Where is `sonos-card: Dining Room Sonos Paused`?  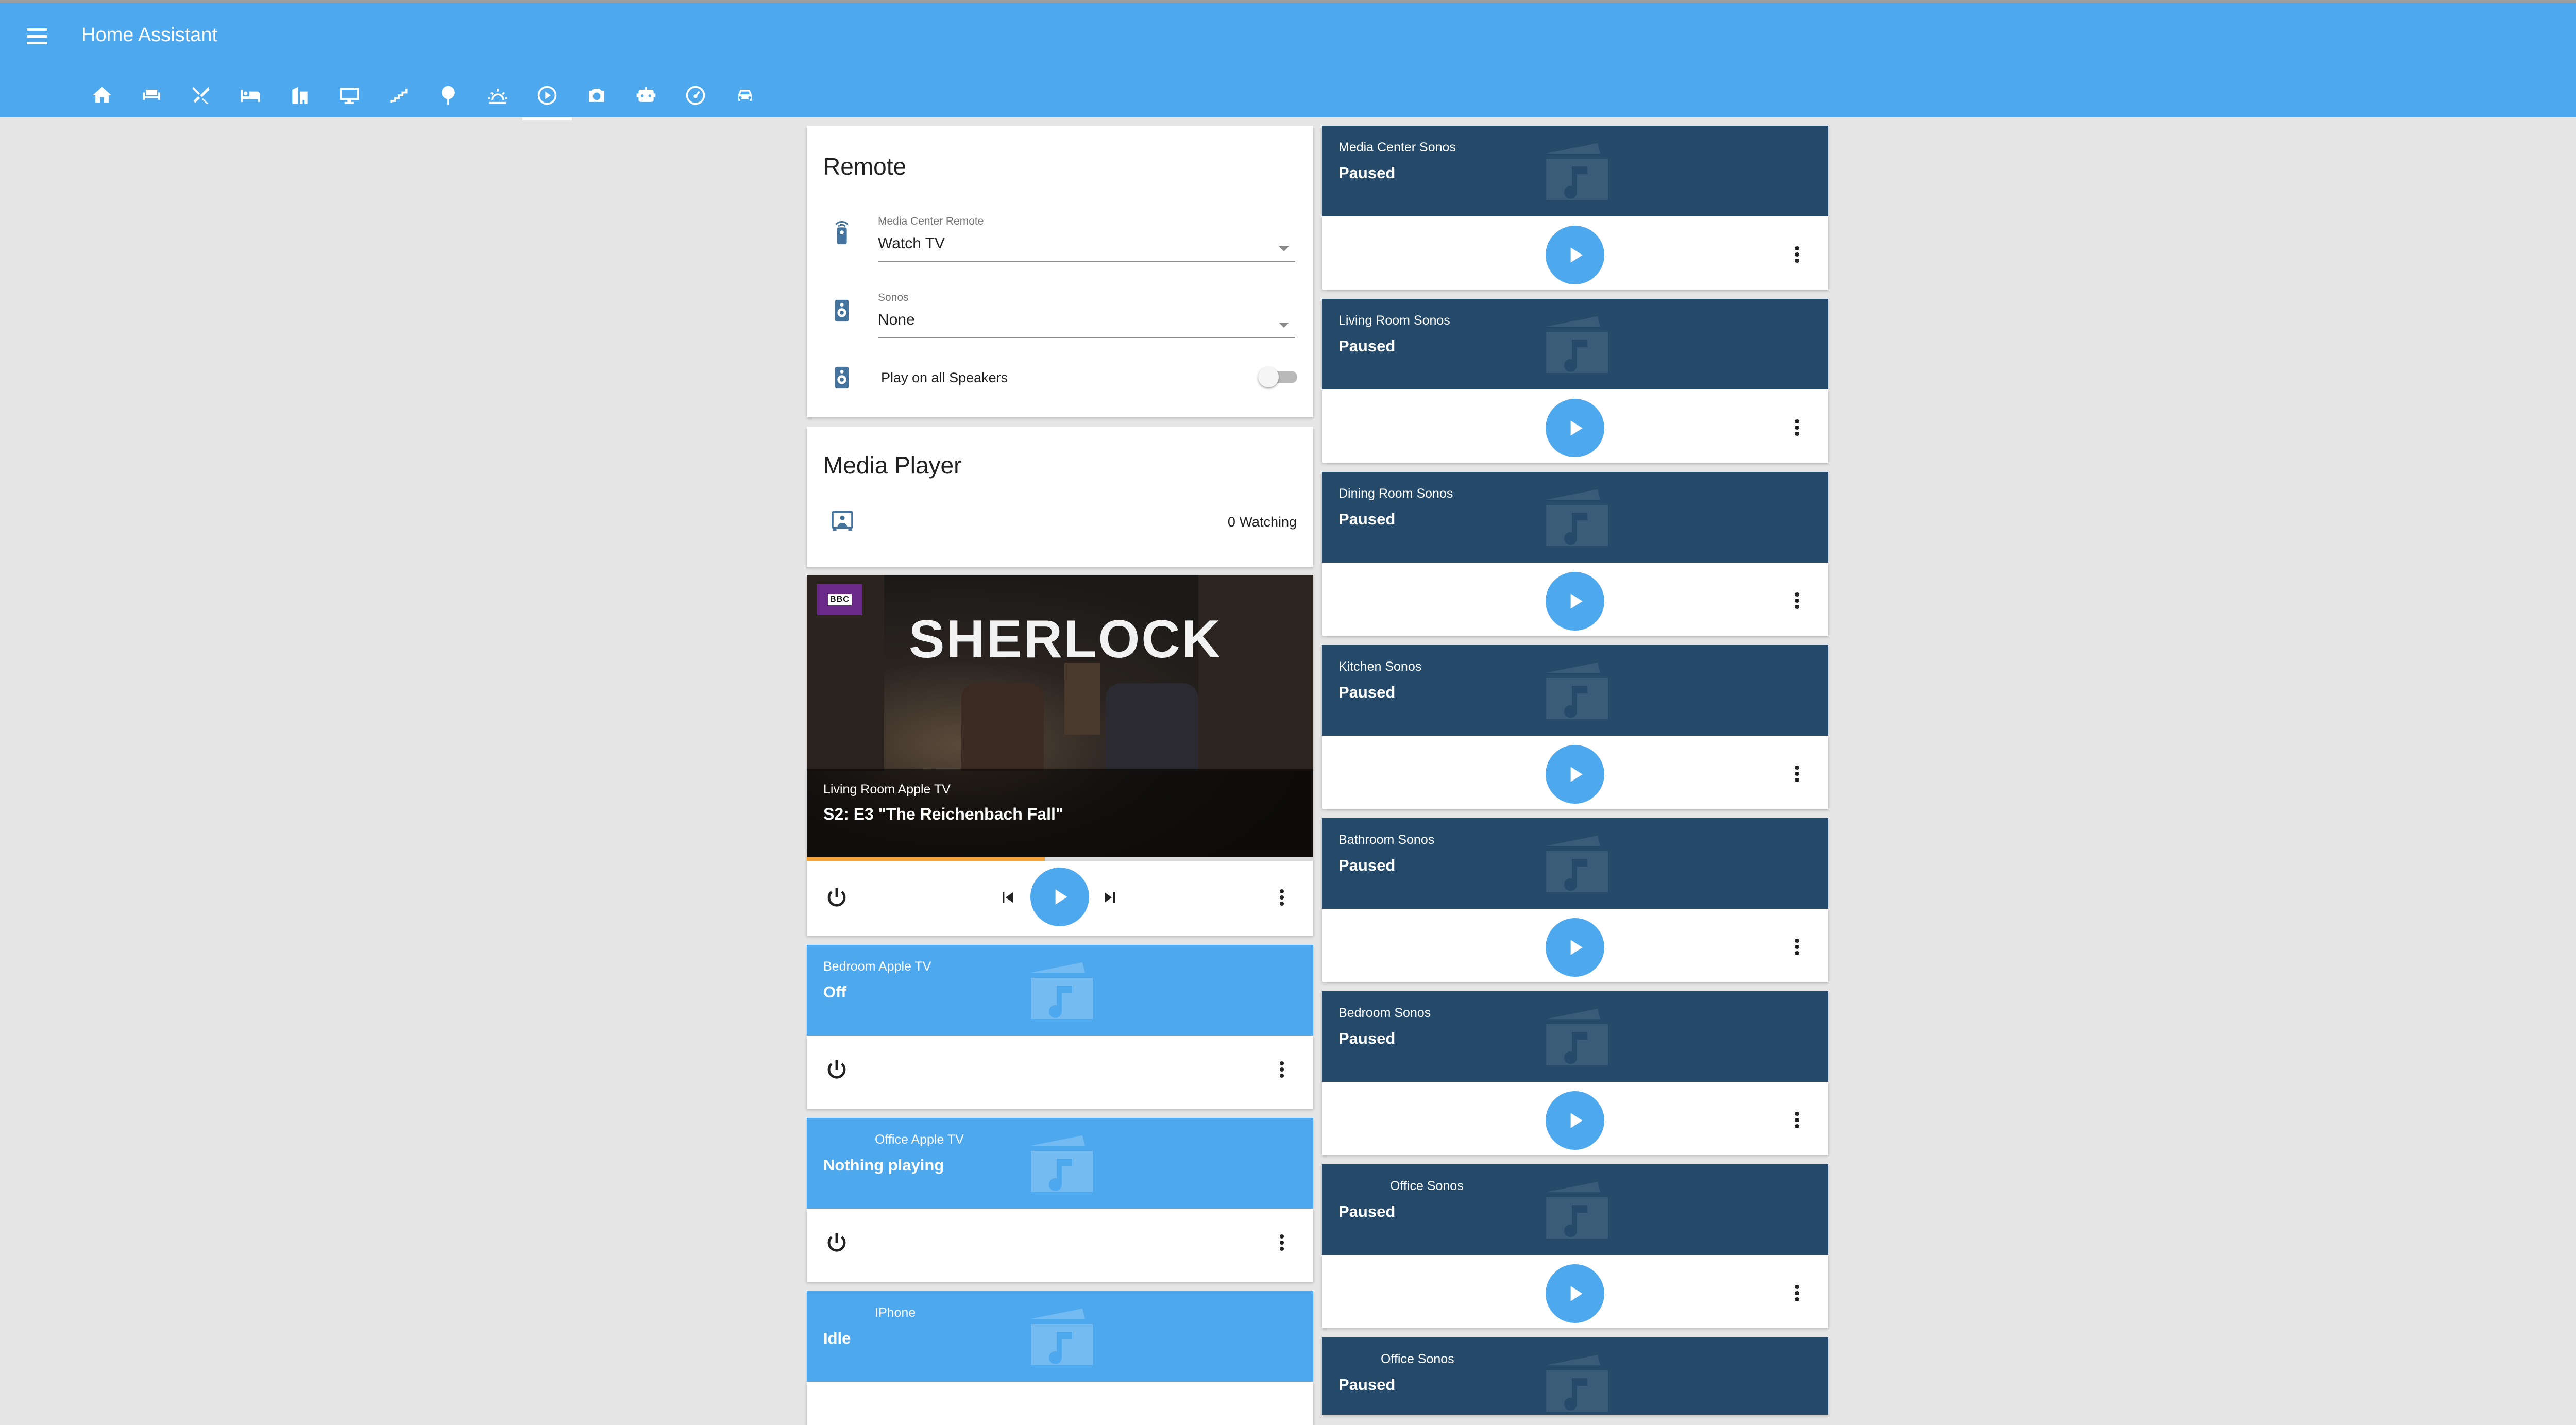
sonos-card: Dining Room Sonos Paused is located at coordinates (1575, 554).